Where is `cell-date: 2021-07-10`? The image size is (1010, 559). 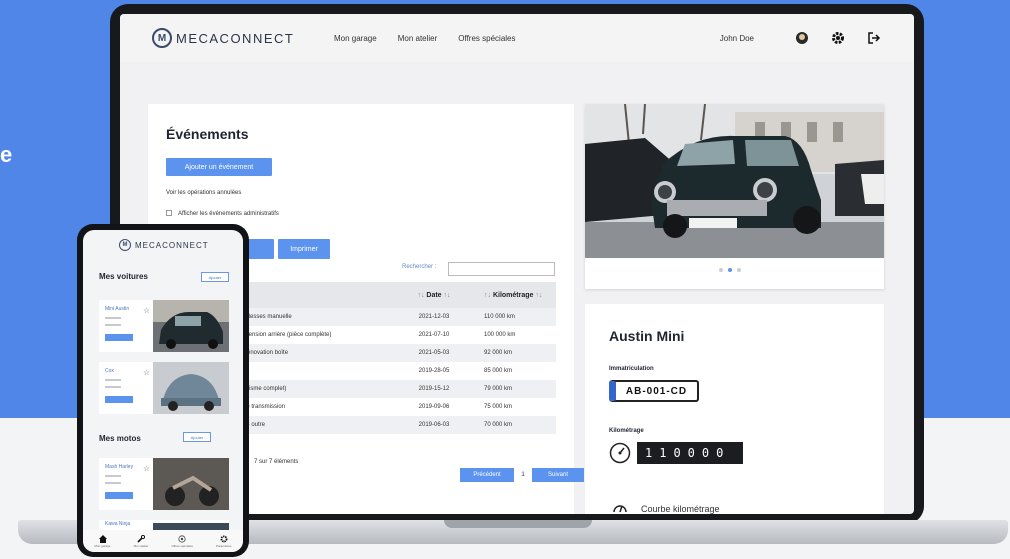
cell-date: 2021-07-10 is located at coordinates (434, 335).